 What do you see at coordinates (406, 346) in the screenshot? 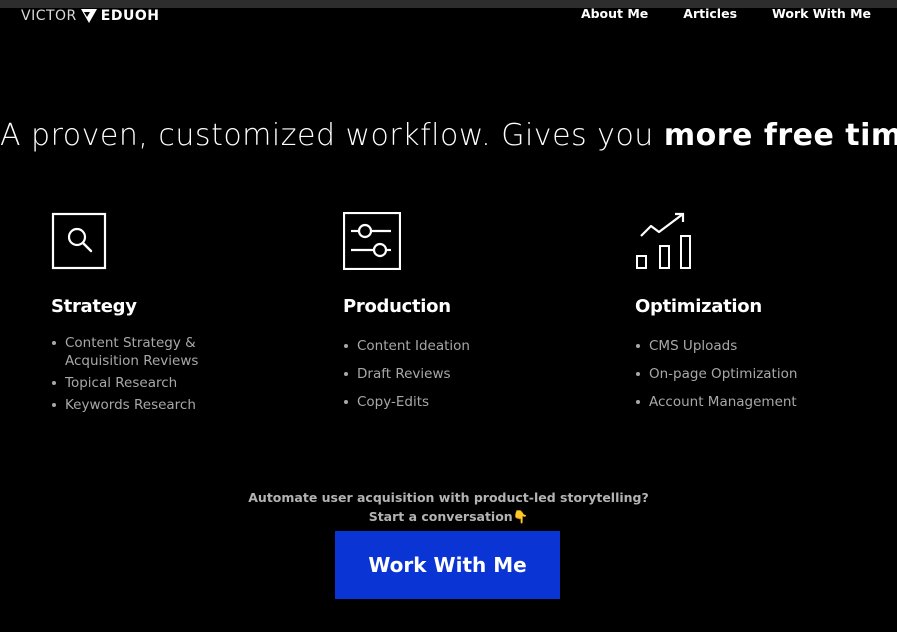
I see `list-item: Content Ideation` at bounding box center [406, 346].